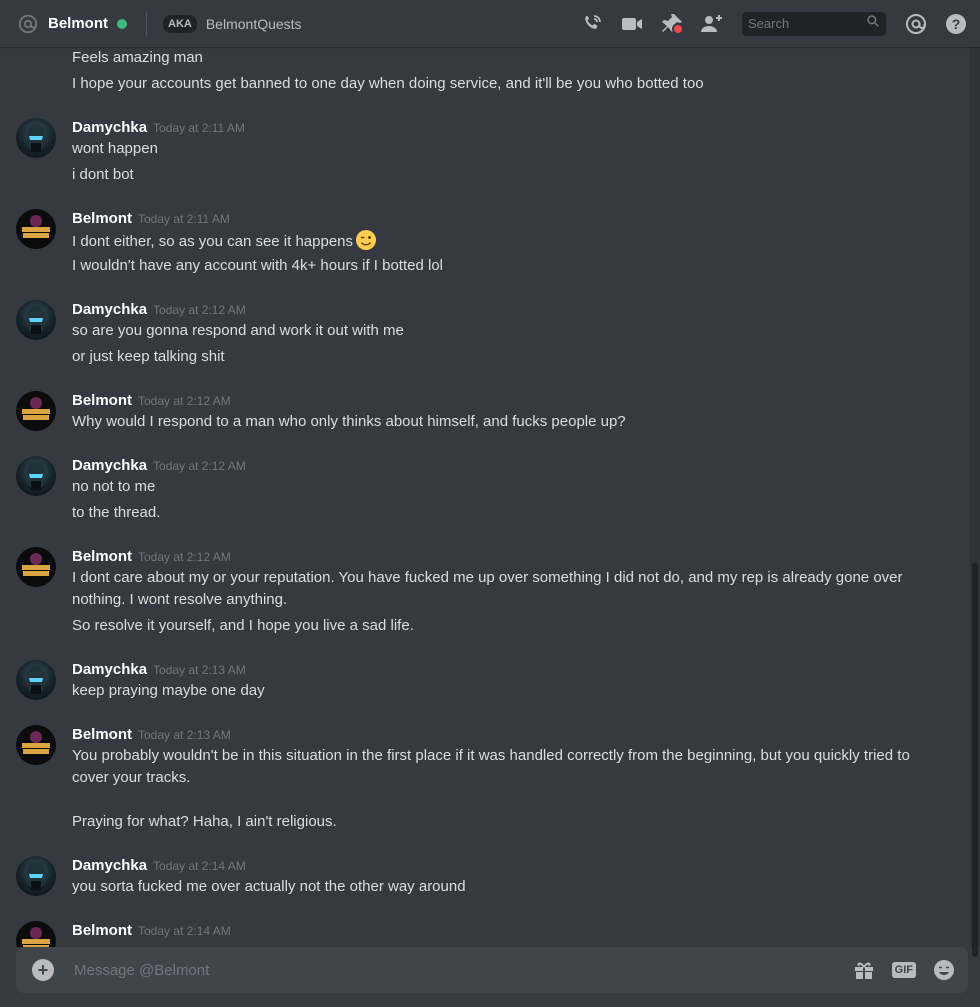 Image resolution: width=980 pixels, height=1007 pixels. I want to click on message-content: to the thread., so click(116, 512).